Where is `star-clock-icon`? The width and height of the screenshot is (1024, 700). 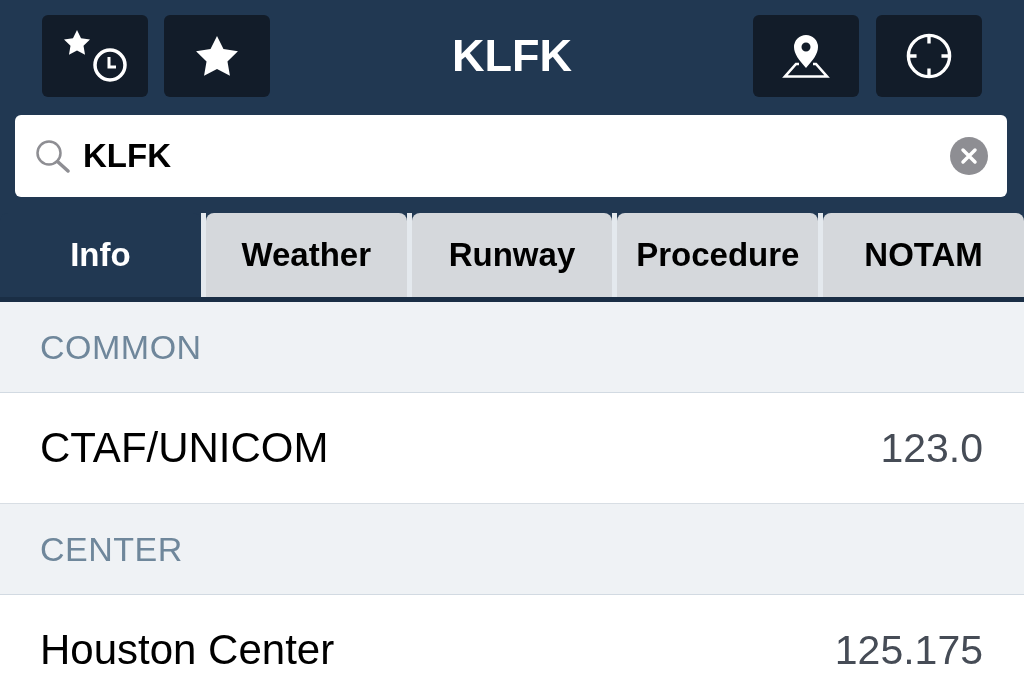 star-clock-icon is located at coordinates (95, 56).